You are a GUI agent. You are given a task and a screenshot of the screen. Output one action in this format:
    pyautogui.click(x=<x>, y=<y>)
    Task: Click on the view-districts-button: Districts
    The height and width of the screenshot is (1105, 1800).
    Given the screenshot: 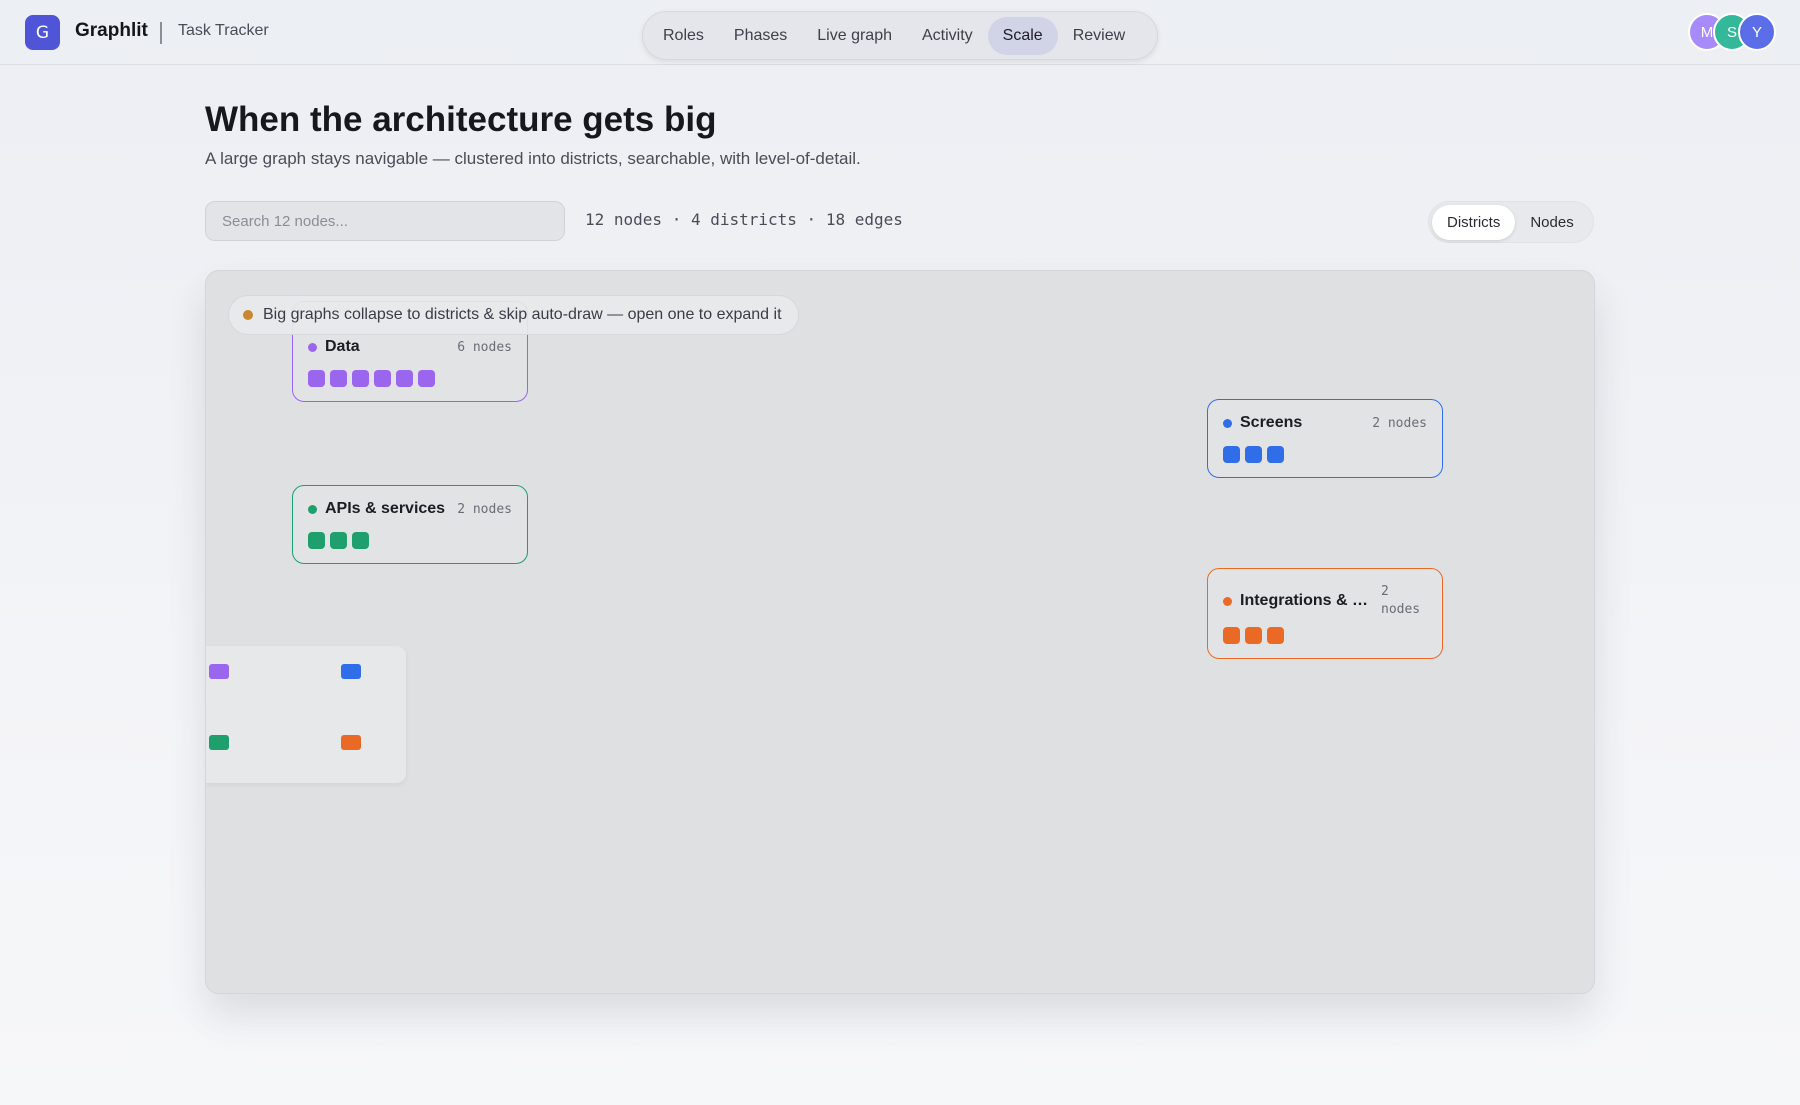 What is the action you would take?
    pyautogui.click(x=1474, y=222)
    